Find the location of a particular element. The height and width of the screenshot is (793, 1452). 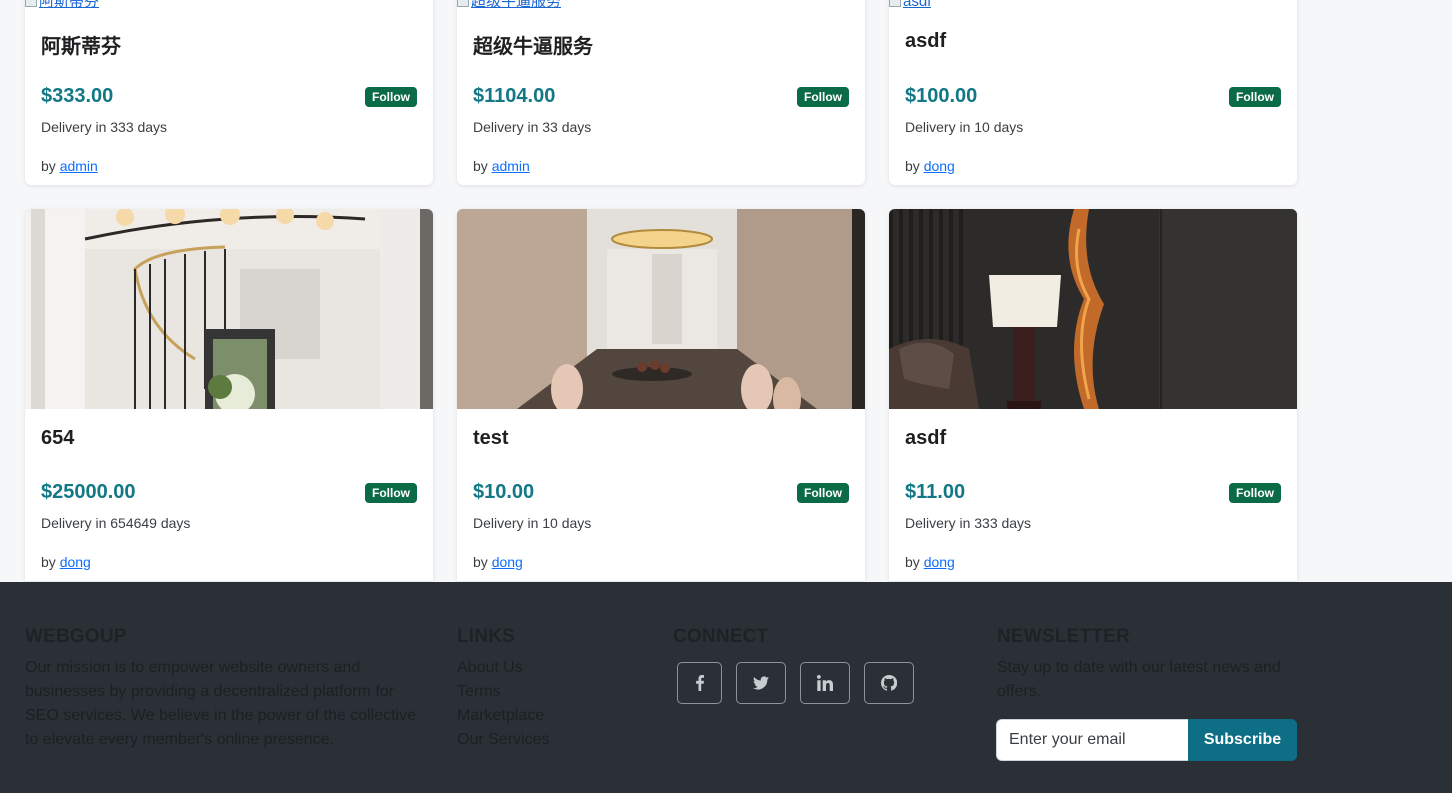

newsletter-heading: NEWSLETTER is located at coordinates (1063, 636).